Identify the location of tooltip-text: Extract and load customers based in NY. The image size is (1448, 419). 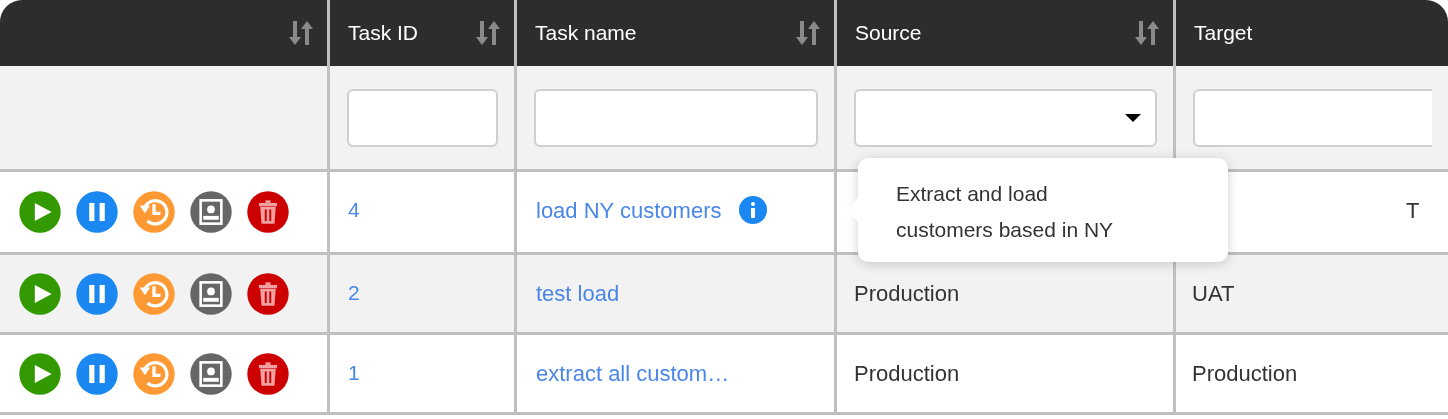
(1005, 212).